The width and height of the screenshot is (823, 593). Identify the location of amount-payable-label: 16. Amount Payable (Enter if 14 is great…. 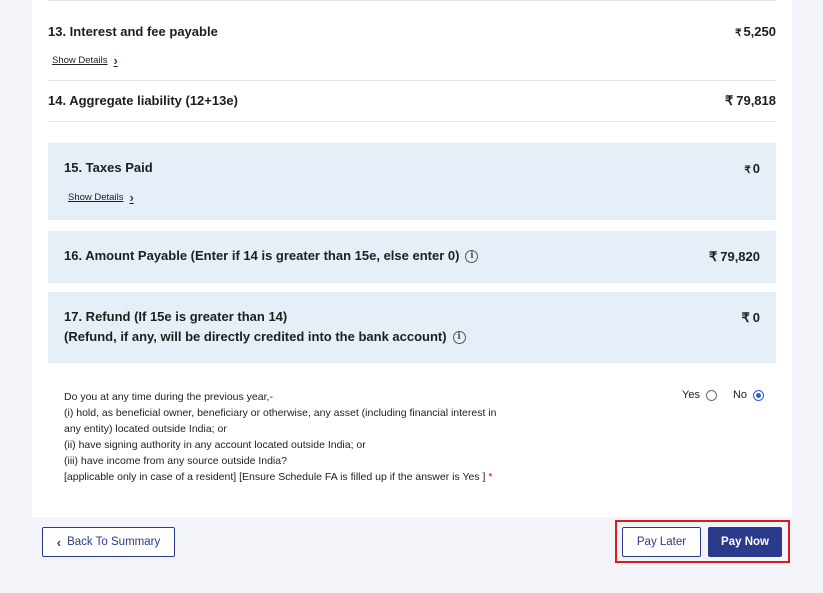
(271, 256).